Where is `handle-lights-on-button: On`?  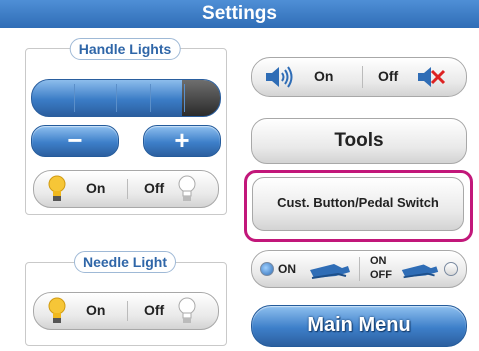
handle-lights-on-button: On is located at coordinates (99, 189).